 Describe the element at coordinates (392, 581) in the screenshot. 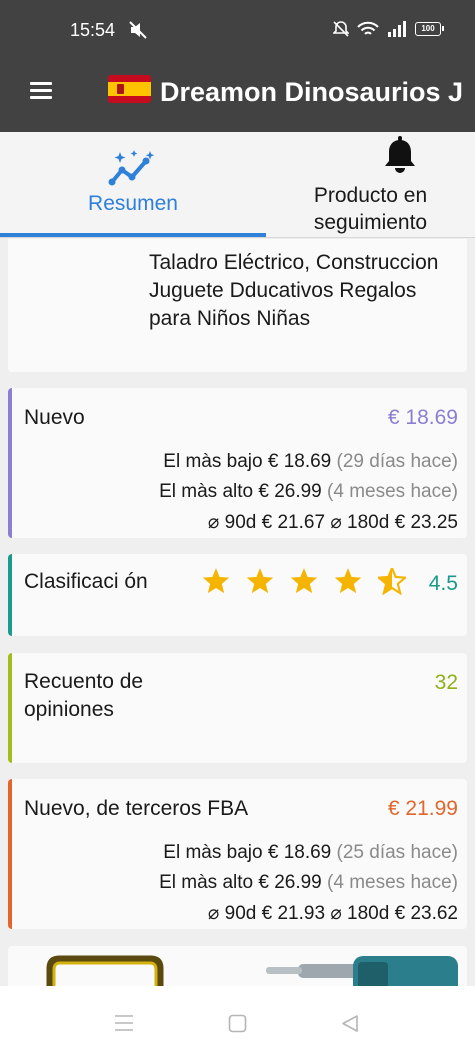

I see `star-half-icon` at that location.